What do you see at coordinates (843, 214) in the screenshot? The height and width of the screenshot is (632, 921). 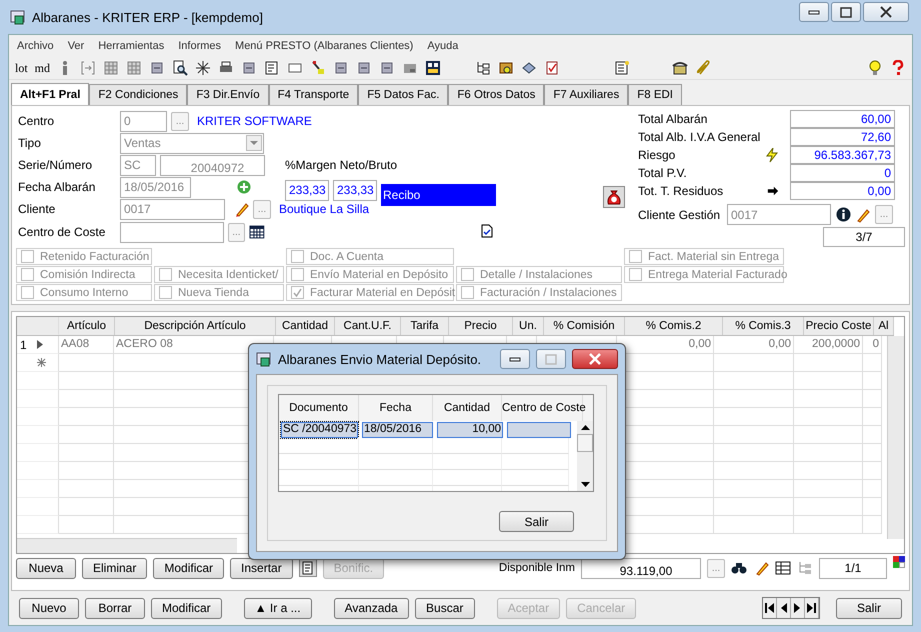 I see `info-icon` at bounding box center [843, 214].